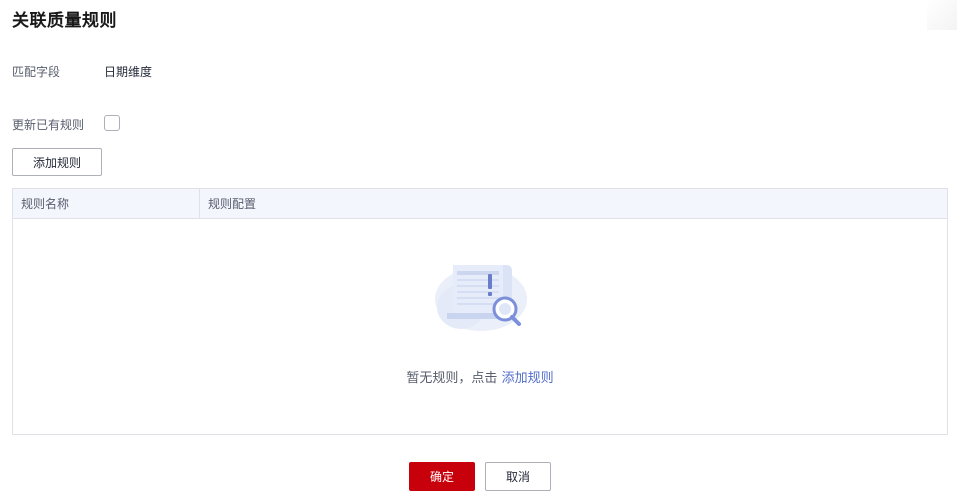  I want to click on corner-shade, so click(942, 15).